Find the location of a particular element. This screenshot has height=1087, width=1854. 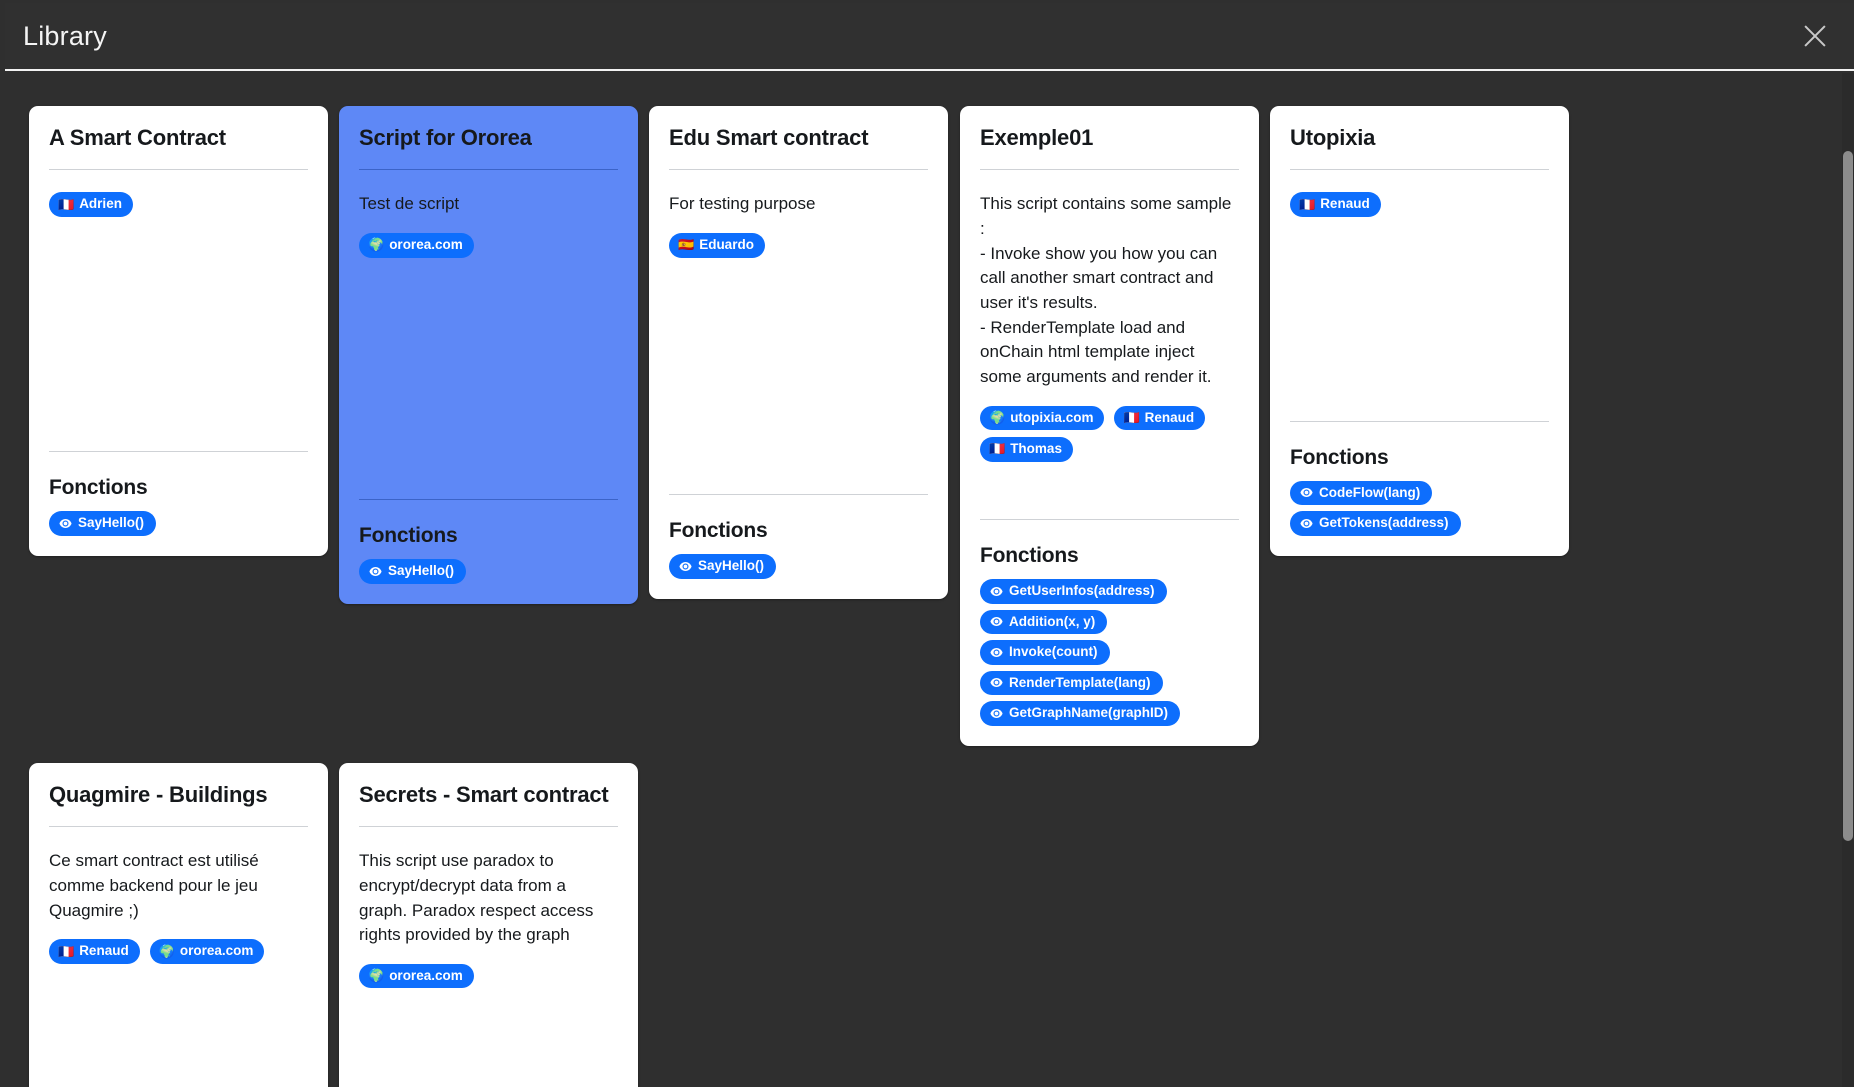

function-badge: GetGraphName(graphID) is located at coordinates (1080, 713).